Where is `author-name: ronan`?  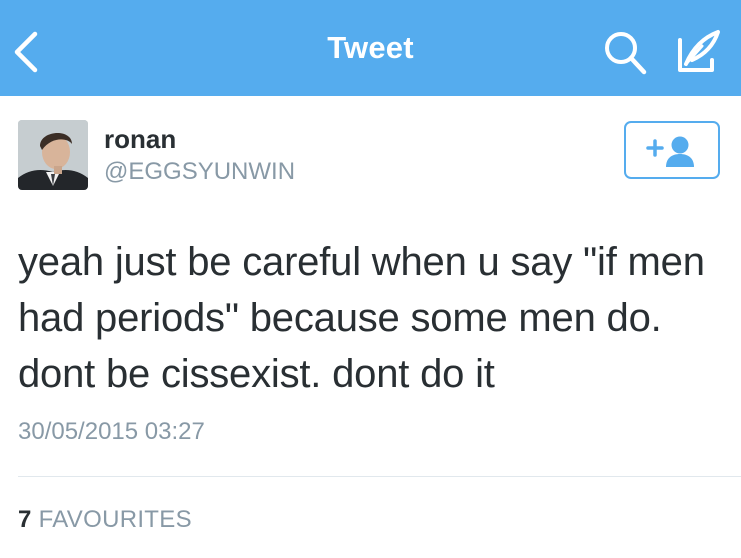
author-name: ronan is located at coordinates (140, 139).